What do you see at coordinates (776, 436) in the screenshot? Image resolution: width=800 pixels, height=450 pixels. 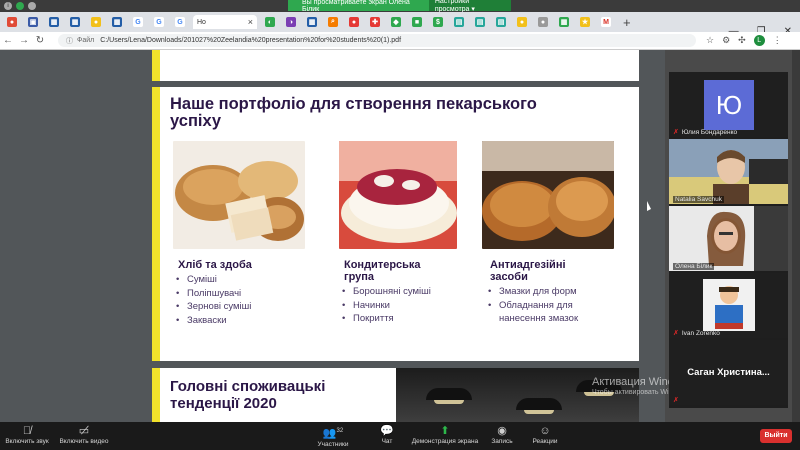 I see `leave-meeting-button: Выйти` at bounding box center [776, 436].